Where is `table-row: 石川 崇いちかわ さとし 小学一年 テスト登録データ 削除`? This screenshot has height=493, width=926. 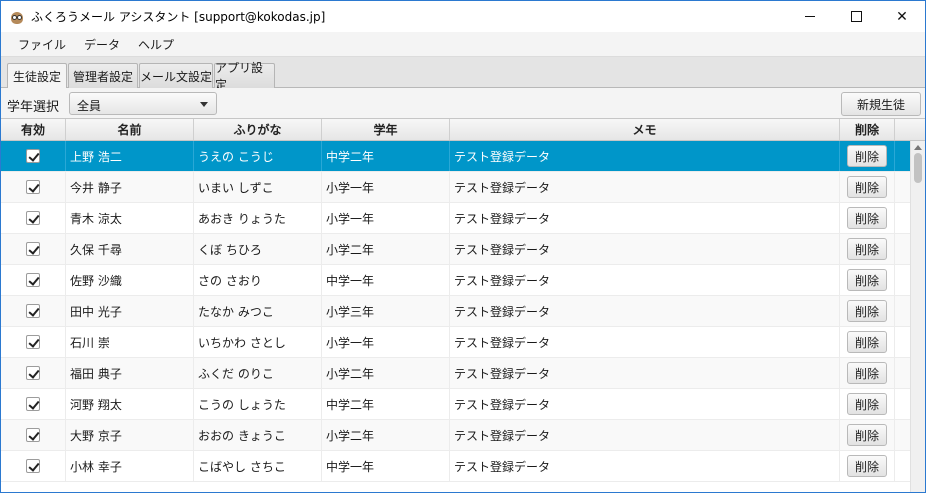 table-row: 石川 崇いちかわ さとし 小学一年 テスト登録データ 削除 is located at coordinates (463, 342).